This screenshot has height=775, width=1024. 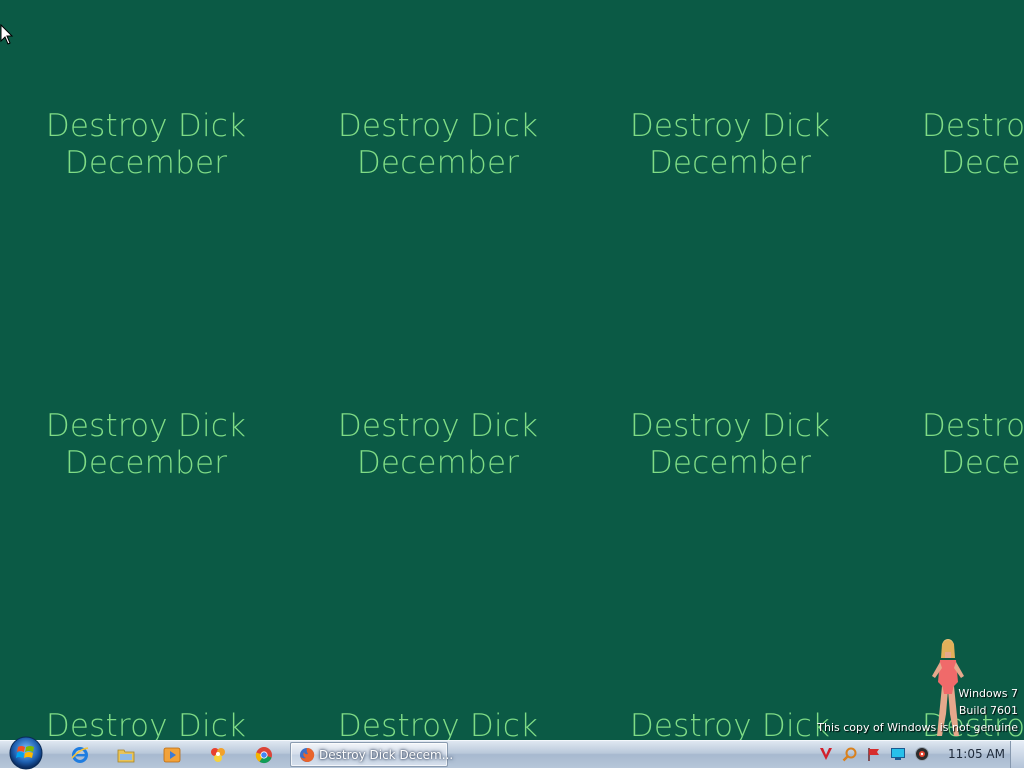 I want to click on taskbar: Destroy Dick Decem... 11:05 AM, so click(x=512, y=753).